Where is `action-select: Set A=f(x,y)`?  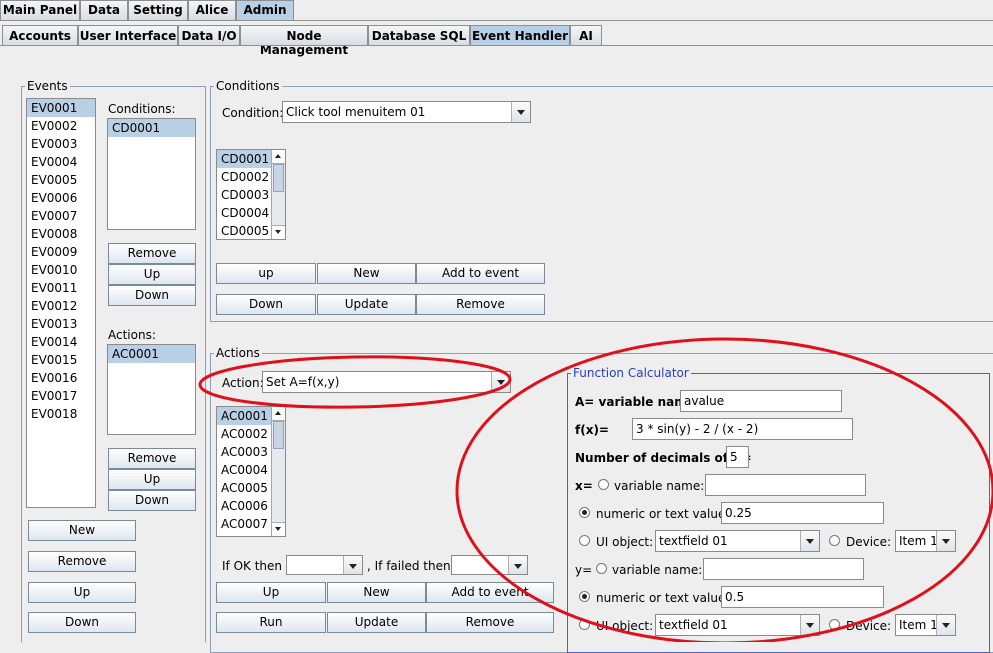 action-select: Set A=f(x,y) is located at coordinates (386, 382).